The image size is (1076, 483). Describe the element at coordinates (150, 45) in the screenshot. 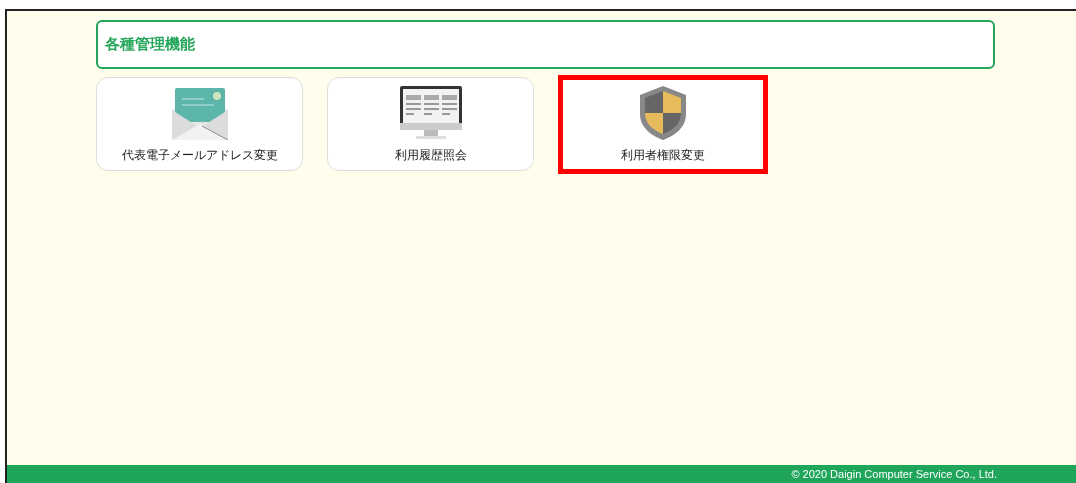

I see `section-title: 各種管理機能` at that location.